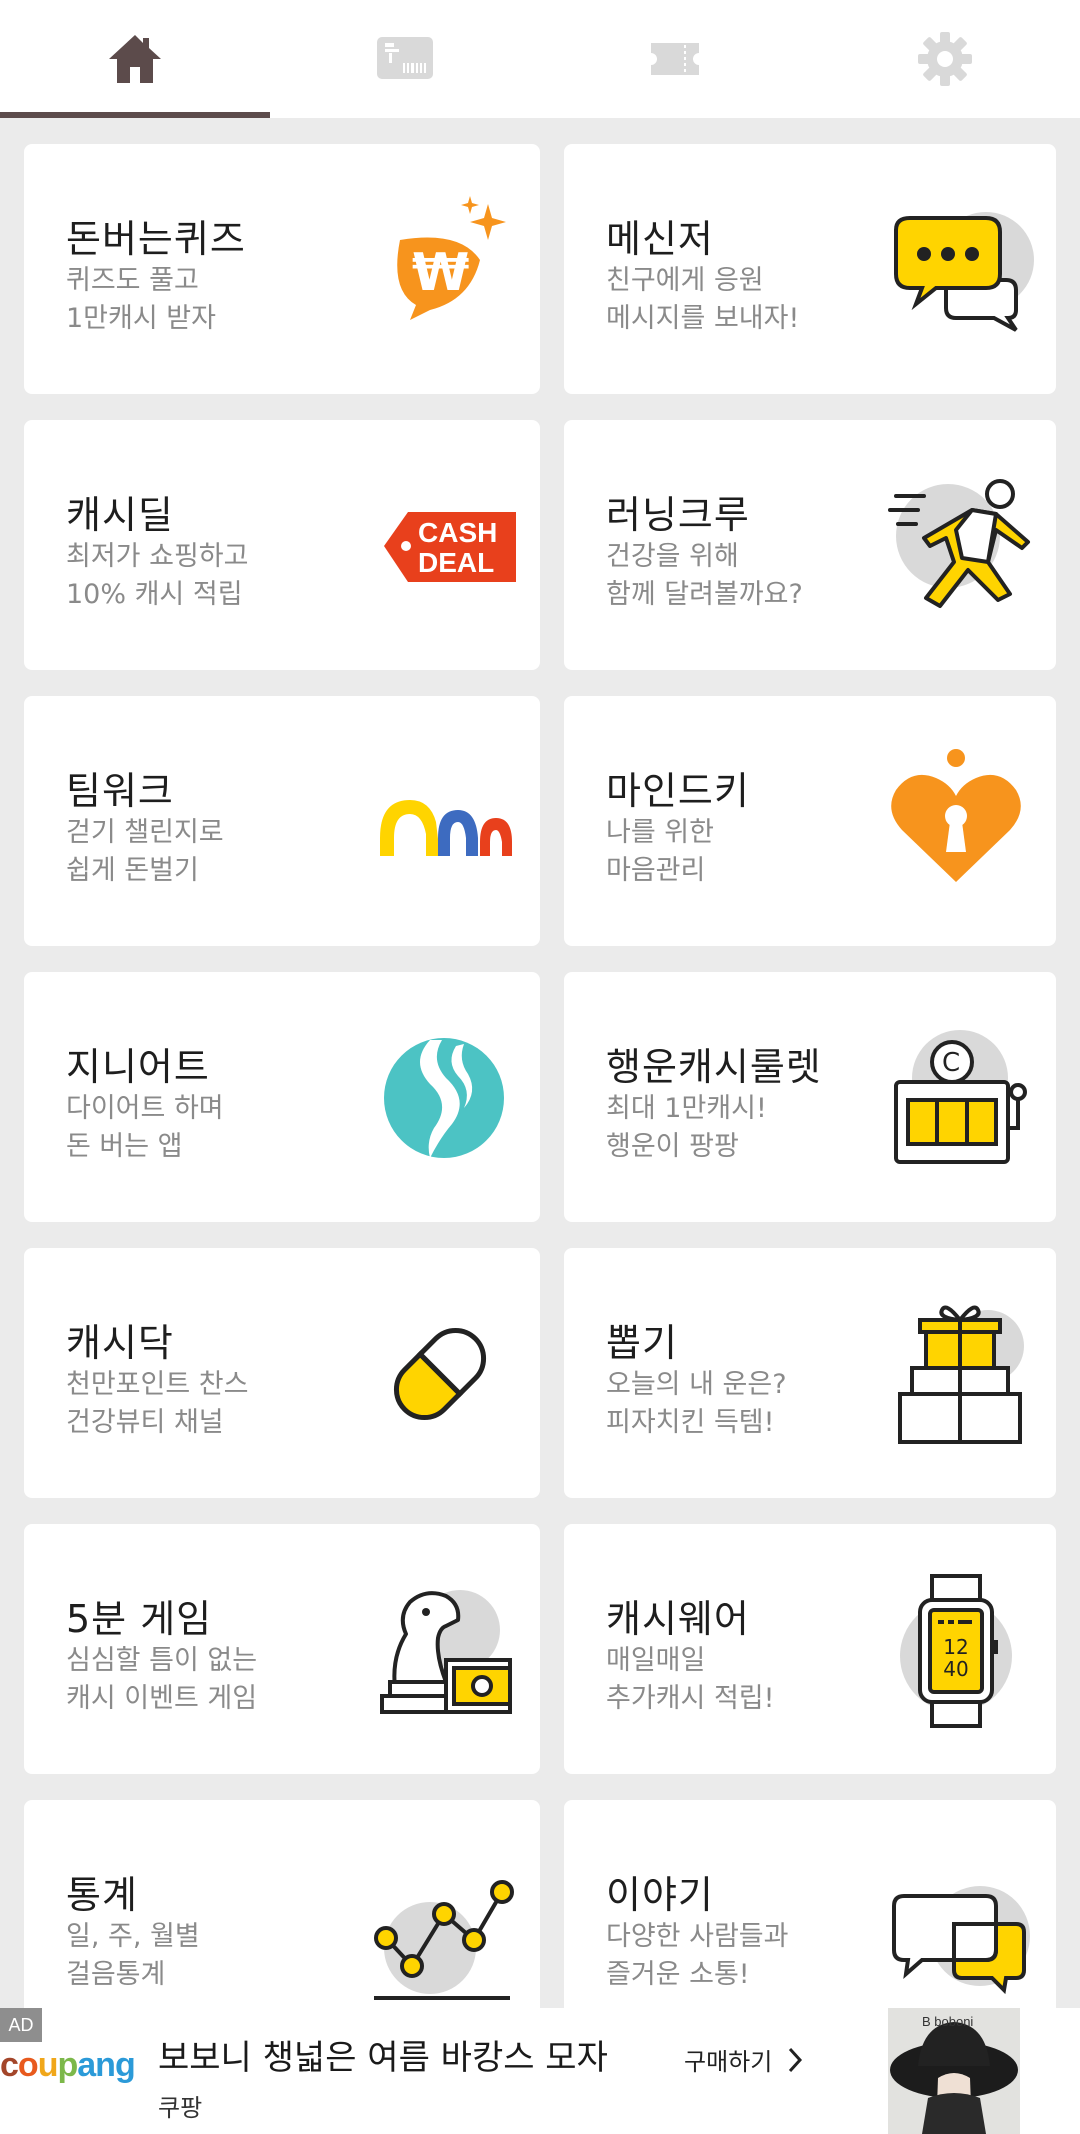 Image resolution: width=1080 pixels, height=2134 pixels. What do you see at coordinates (955, 1669) in the screenshot?
I see `watch-minute: 40` at bounding box center [955, 1669].